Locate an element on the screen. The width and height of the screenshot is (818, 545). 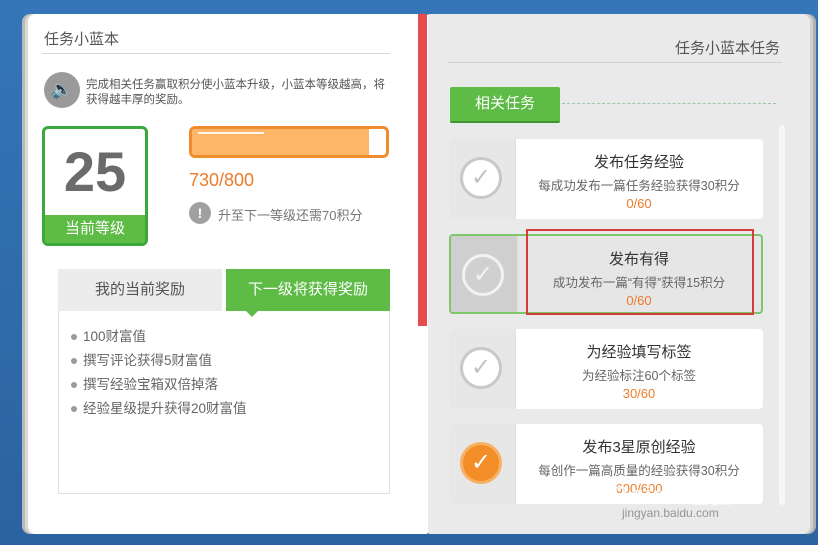
right-page-title: 任务小蓝本任务 is located at coordinates (727, 48).